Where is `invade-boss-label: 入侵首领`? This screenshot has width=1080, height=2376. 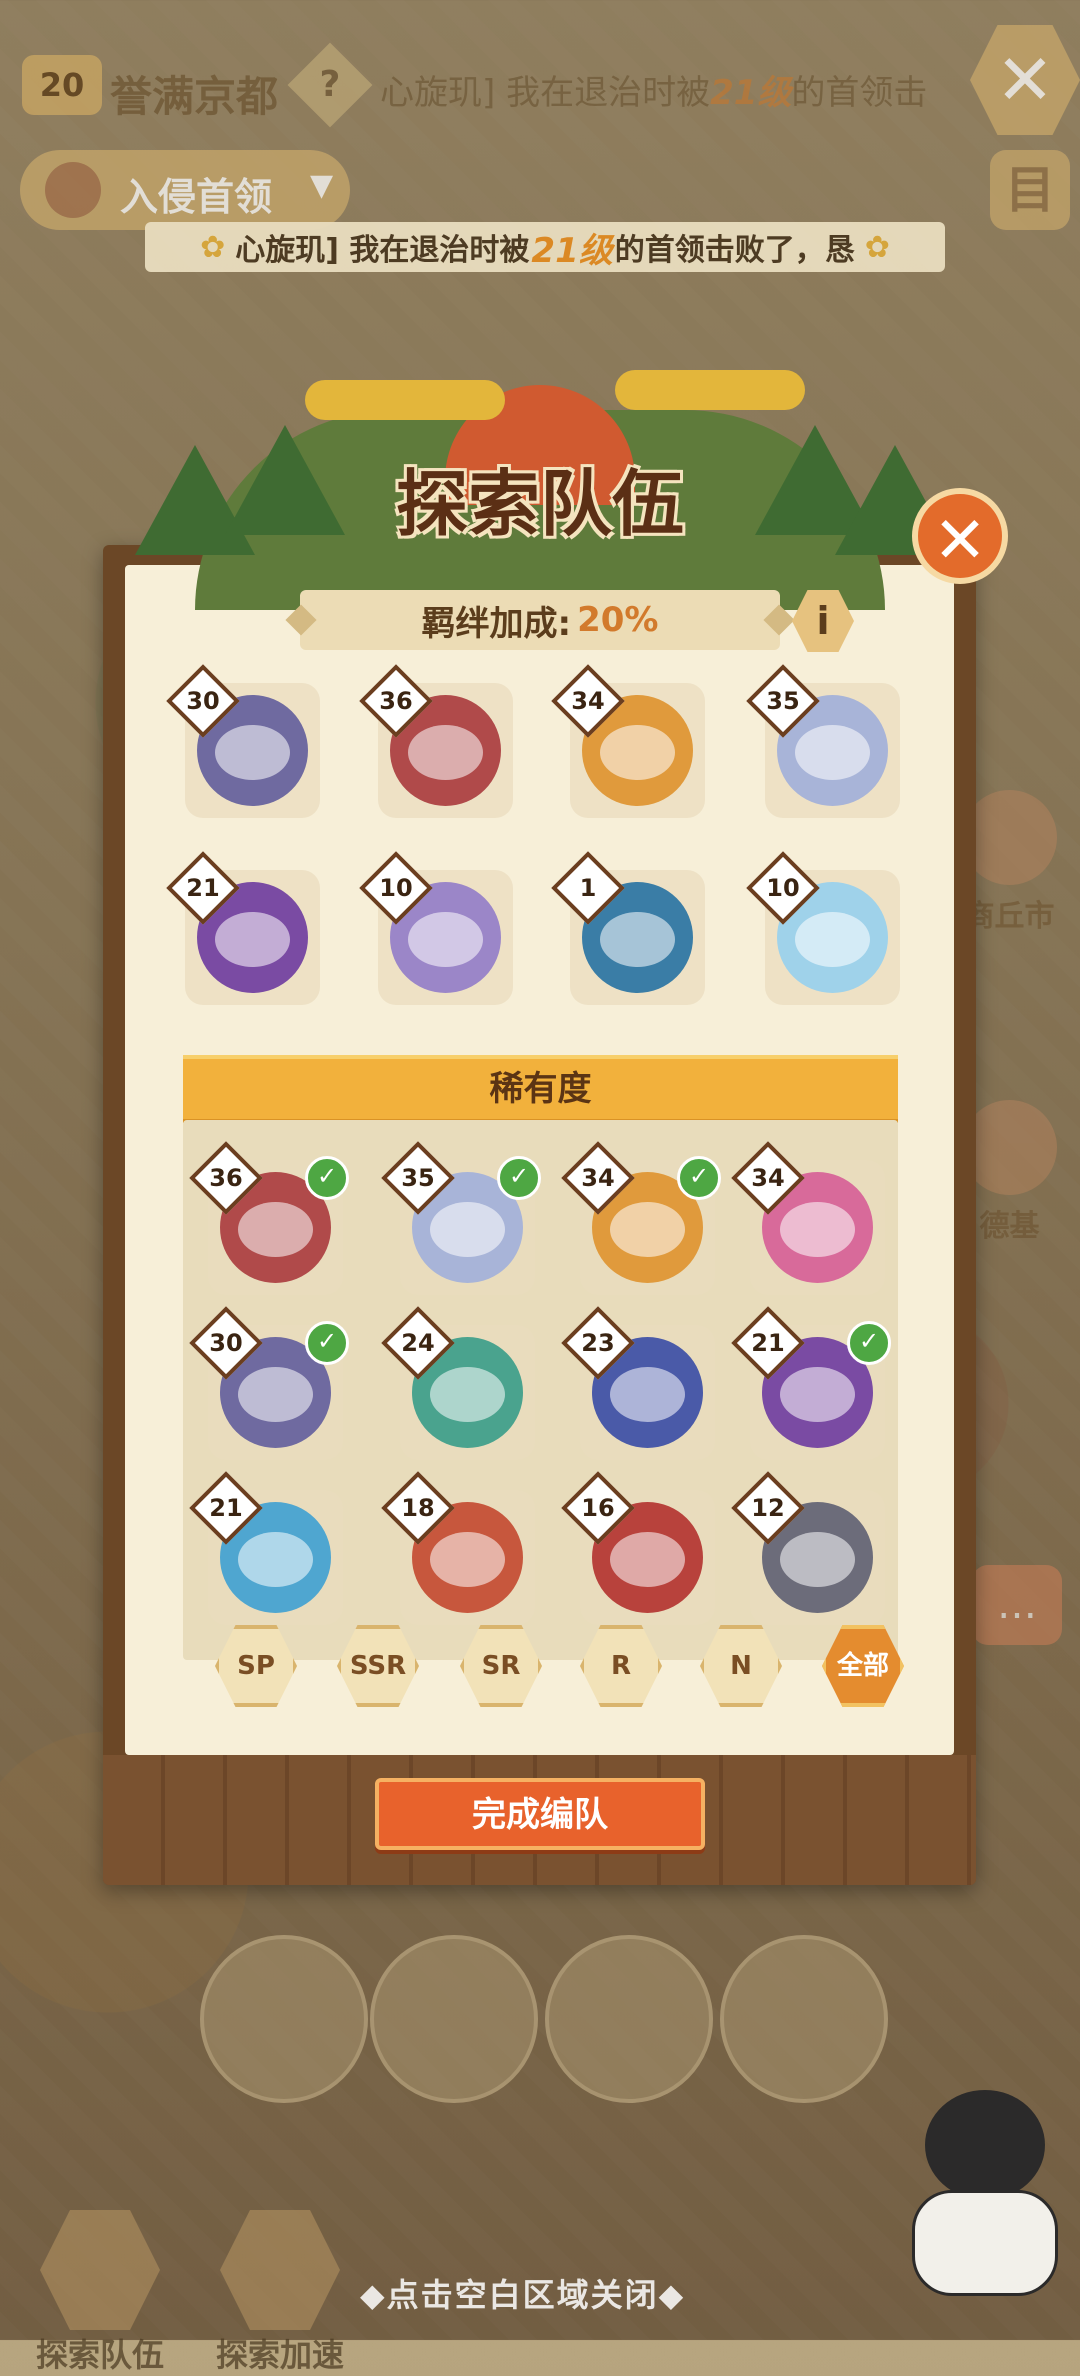 invade-boss-label: 入侵首领 is located at coordinates (196, 197).